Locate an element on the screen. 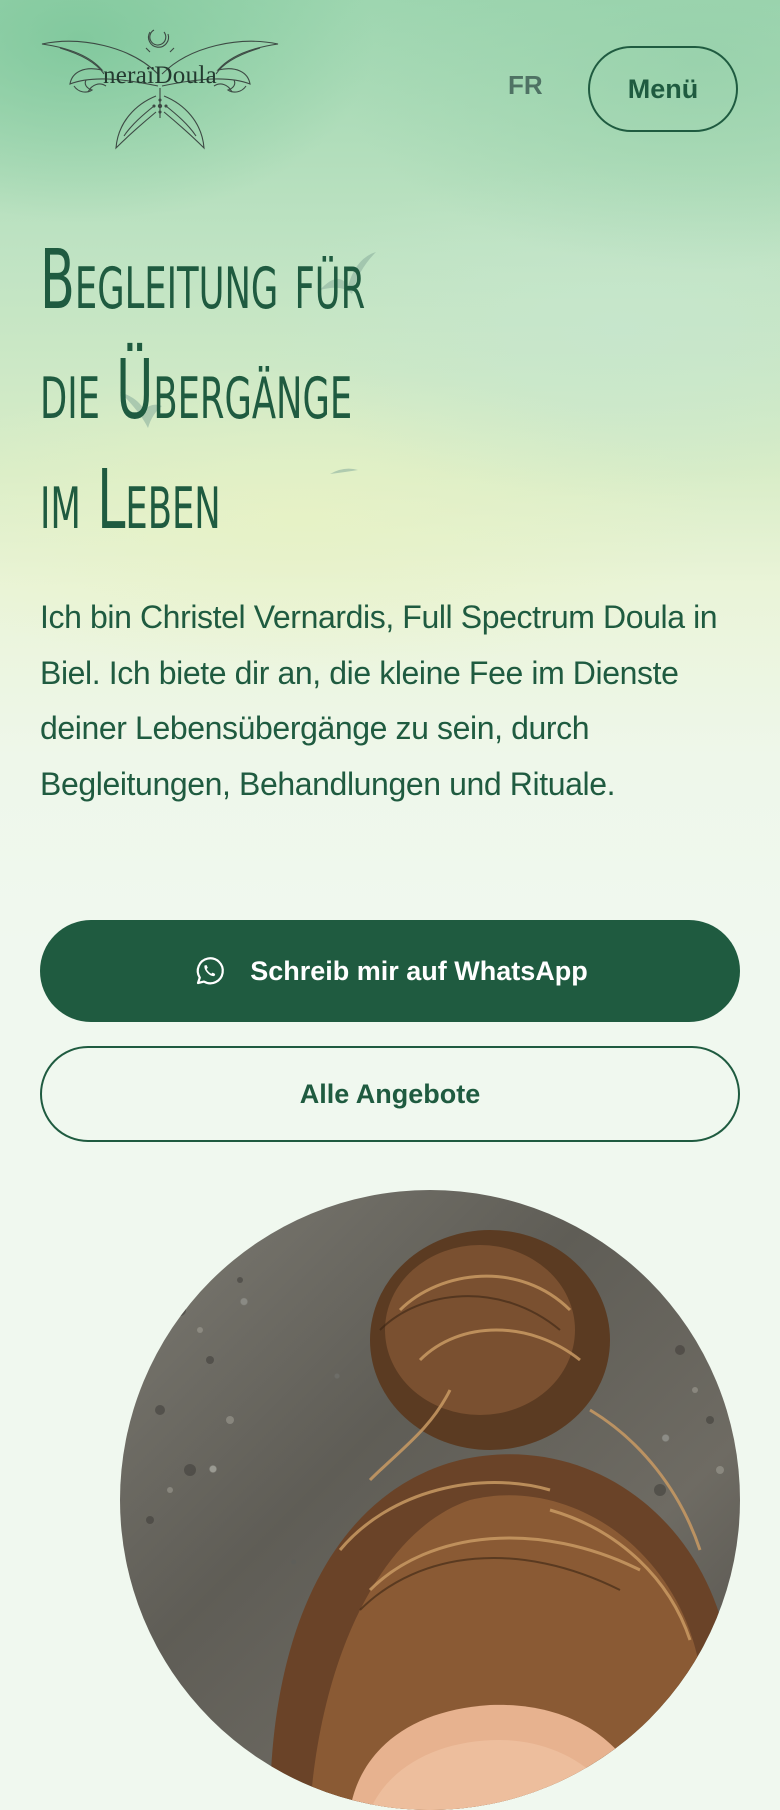 This screenshot has height=1810, width=780. brand-name: neraïDoula is located at coordinates (160, 75).